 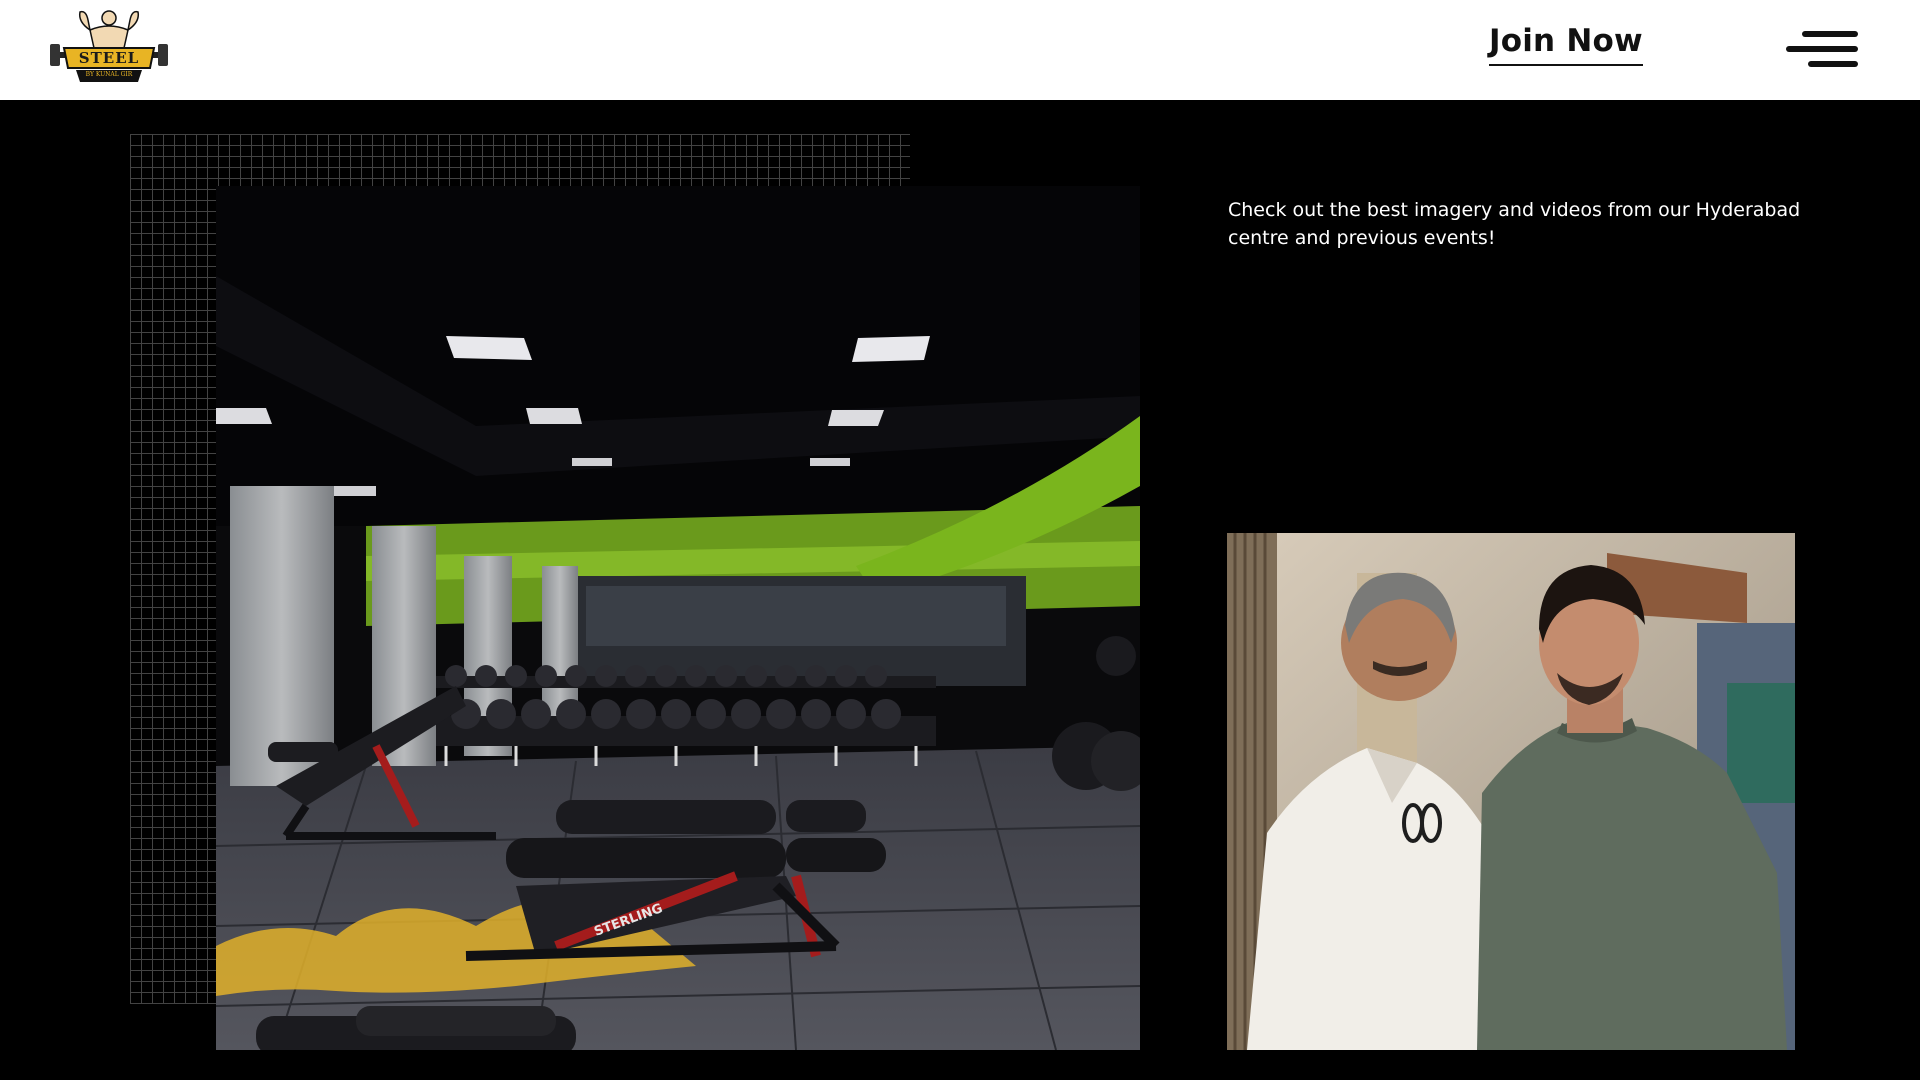 What do you see at coordinates (109, 58) in the screenshot?
I see `logo-brand-text: STEEL` at bounding box center [109, 58].